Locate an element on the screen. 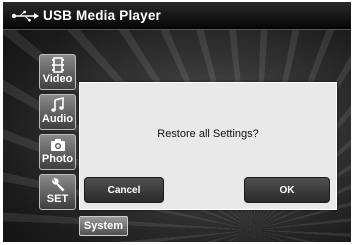  dialog-message: Restore all Settings? is located at coordinates (208, 134).